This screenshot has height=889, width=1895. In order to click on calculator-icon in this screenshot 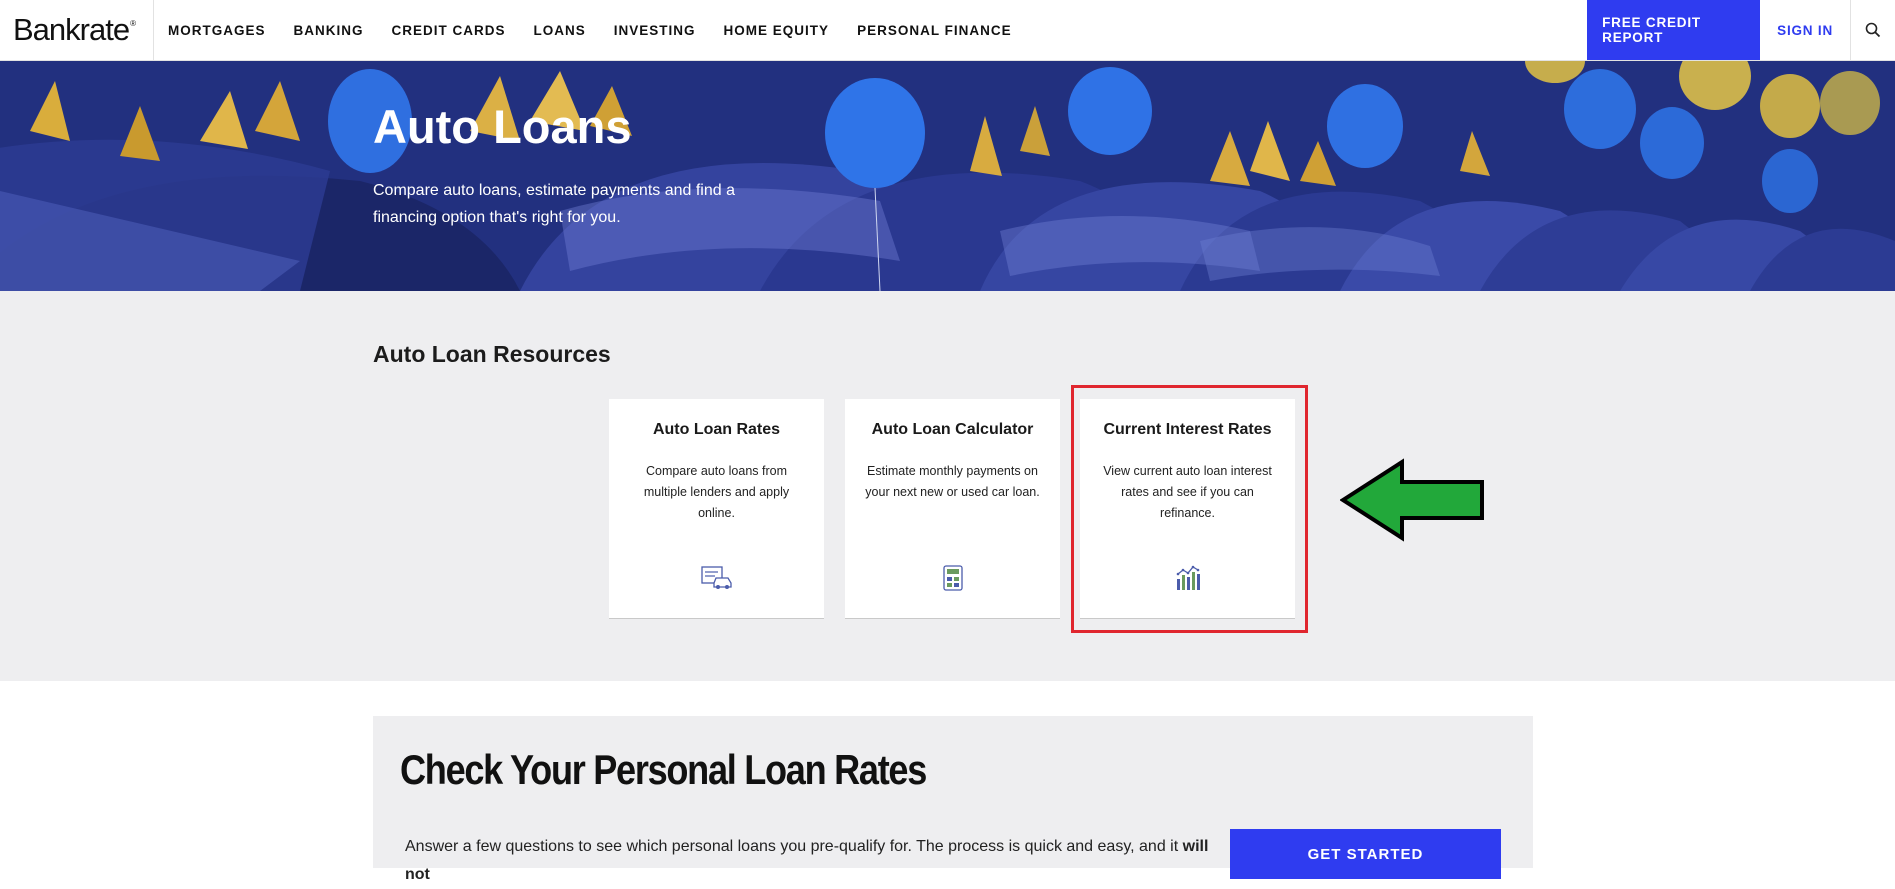, I will do `click(952, 578)`.